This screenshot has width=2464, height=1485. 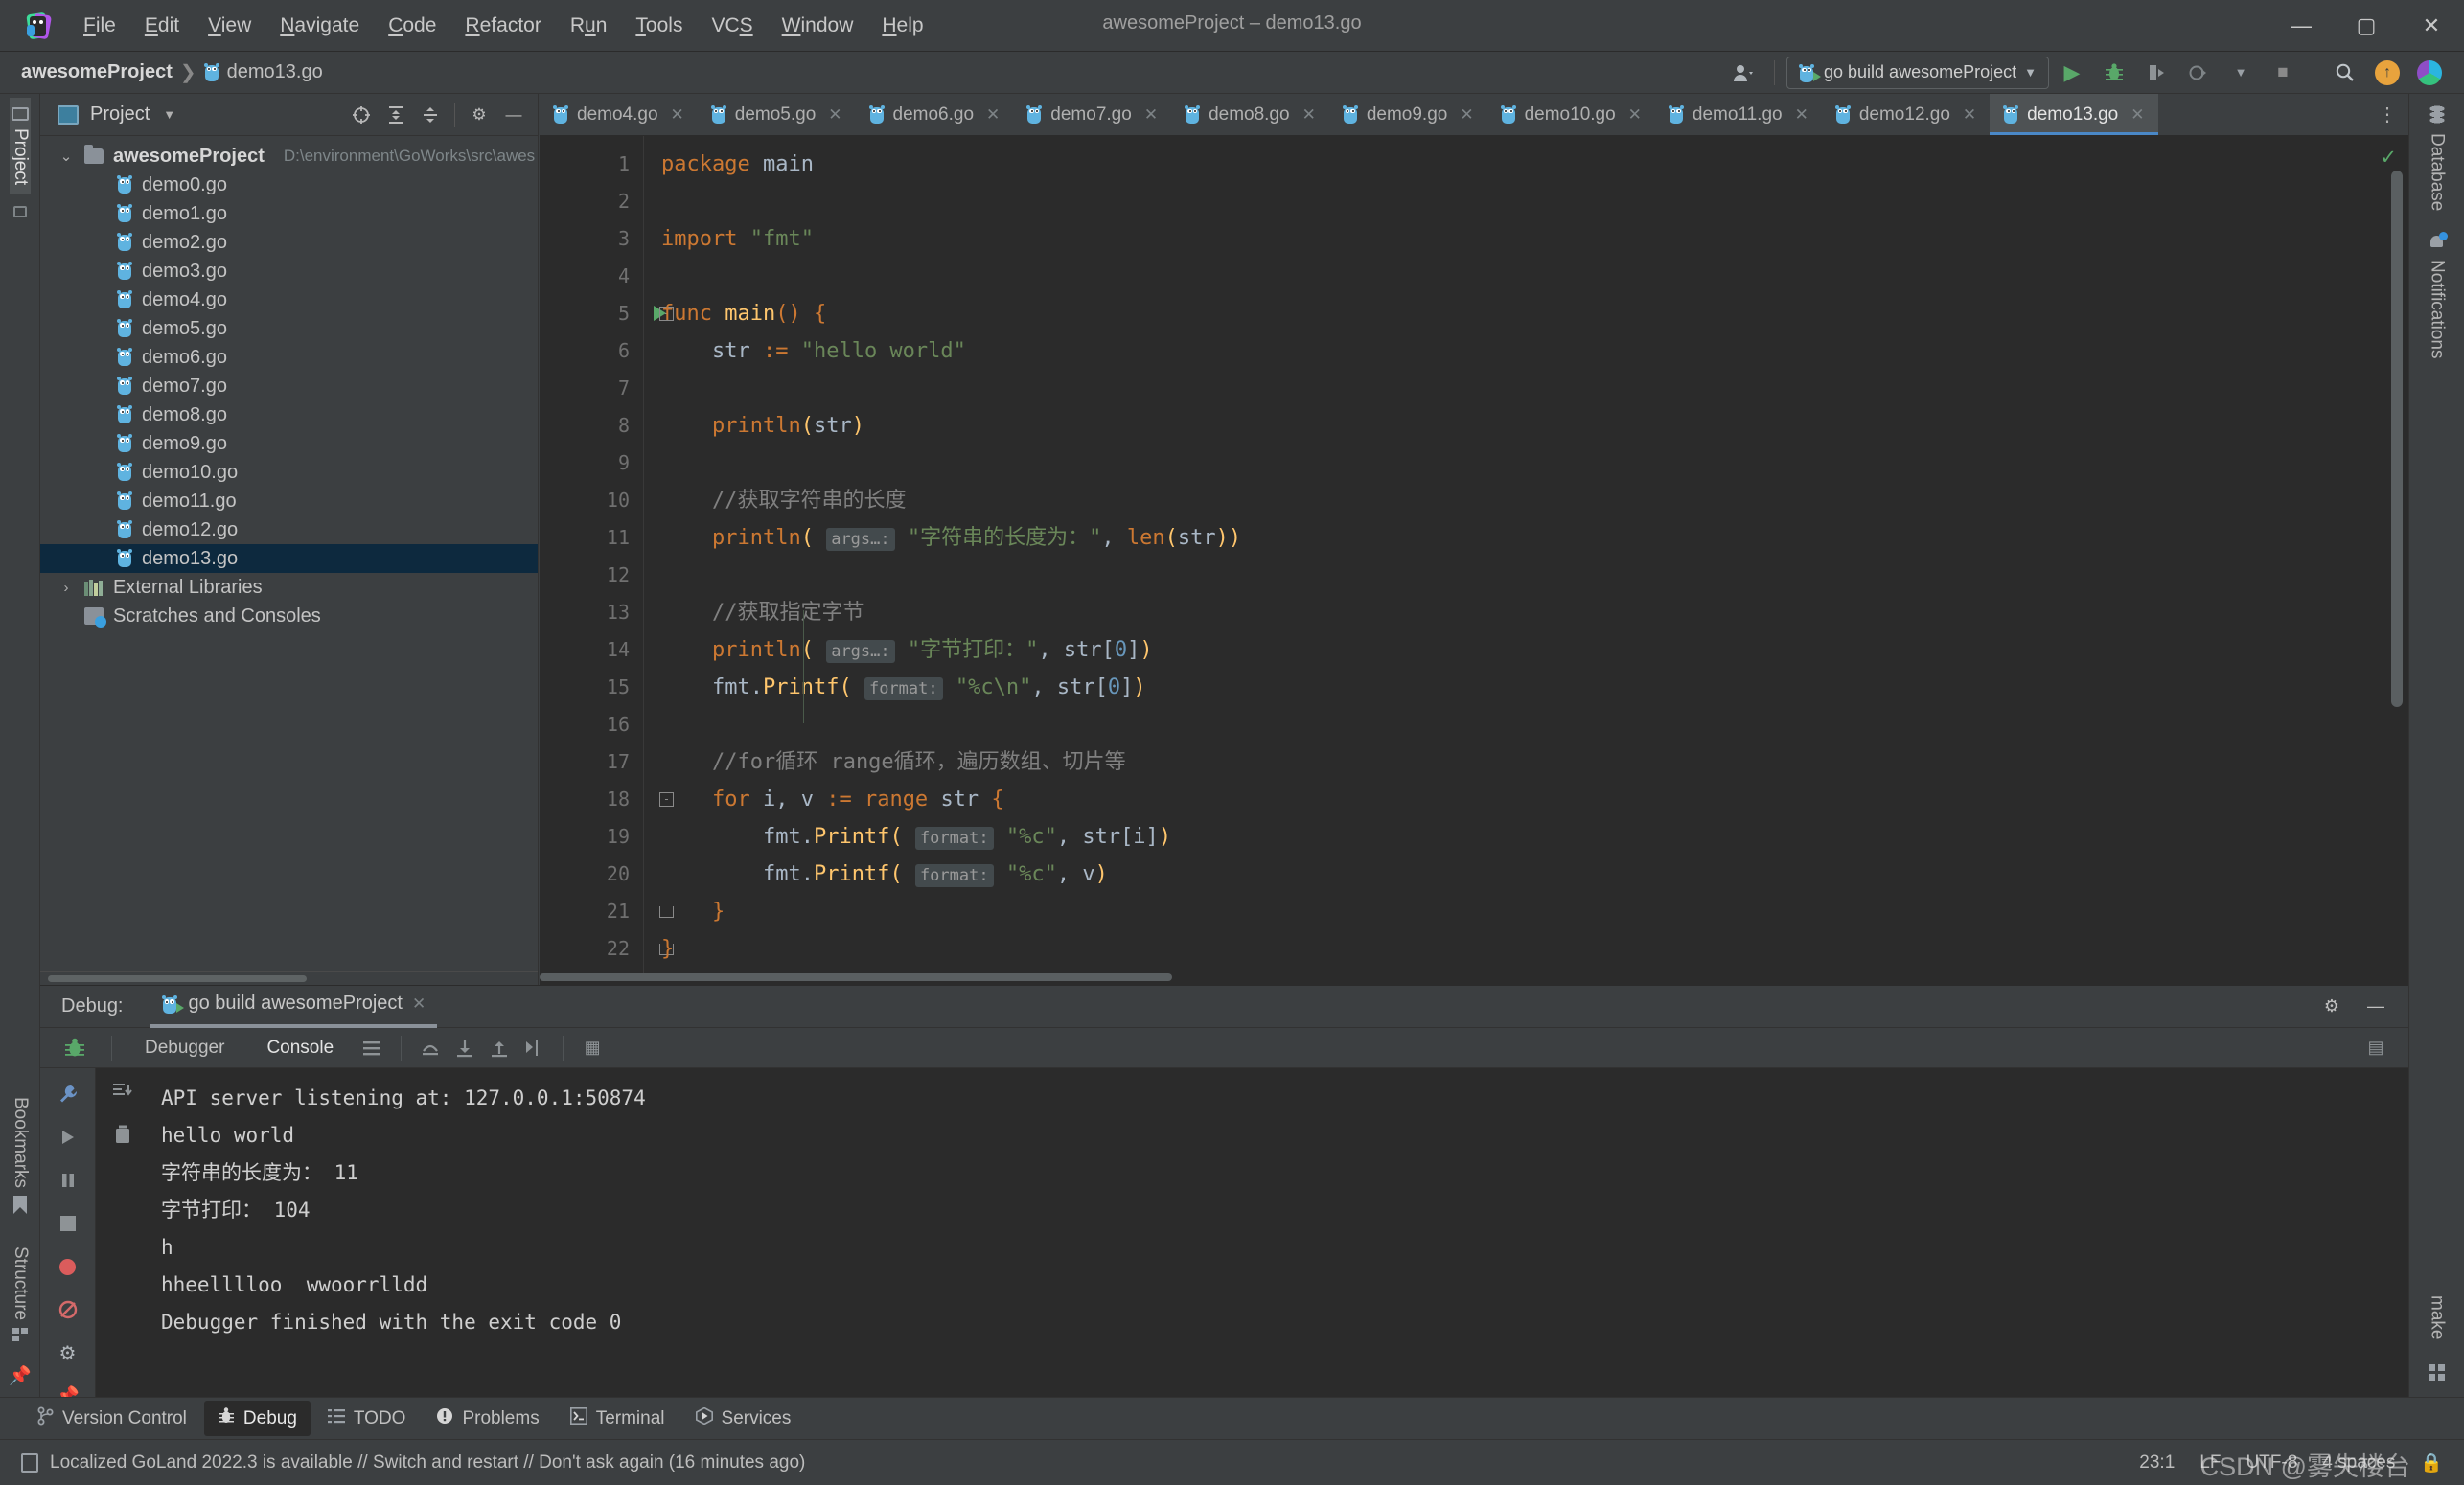 I want to click on hide-panel-icon: —, so click(x=513, y=115).